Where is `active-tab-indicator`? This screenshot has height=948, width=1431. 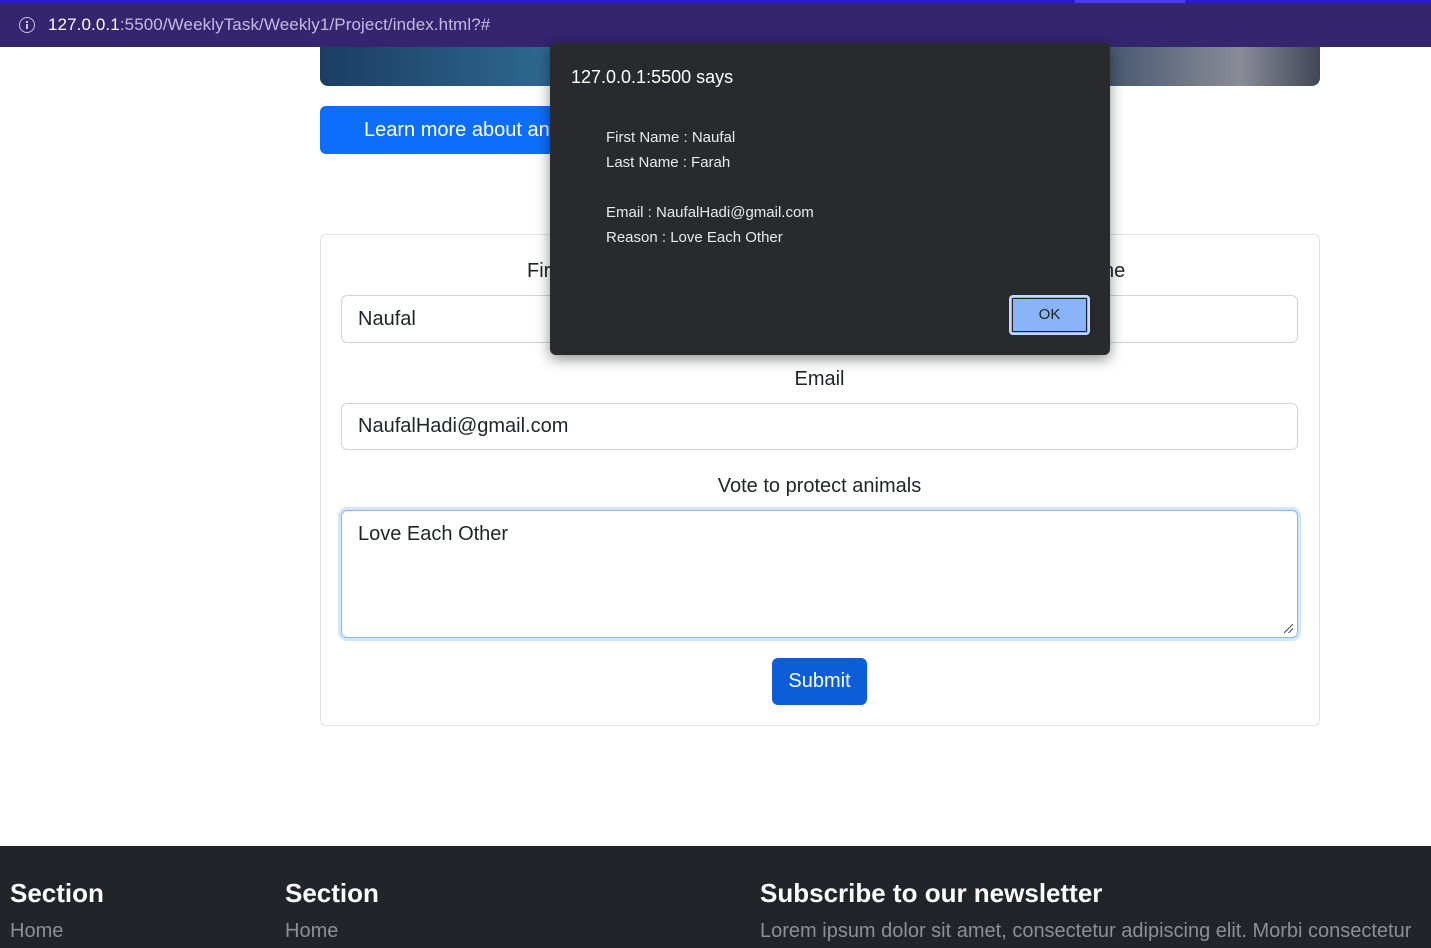
active-tab-indicator is located at coordinates (1130, 1).